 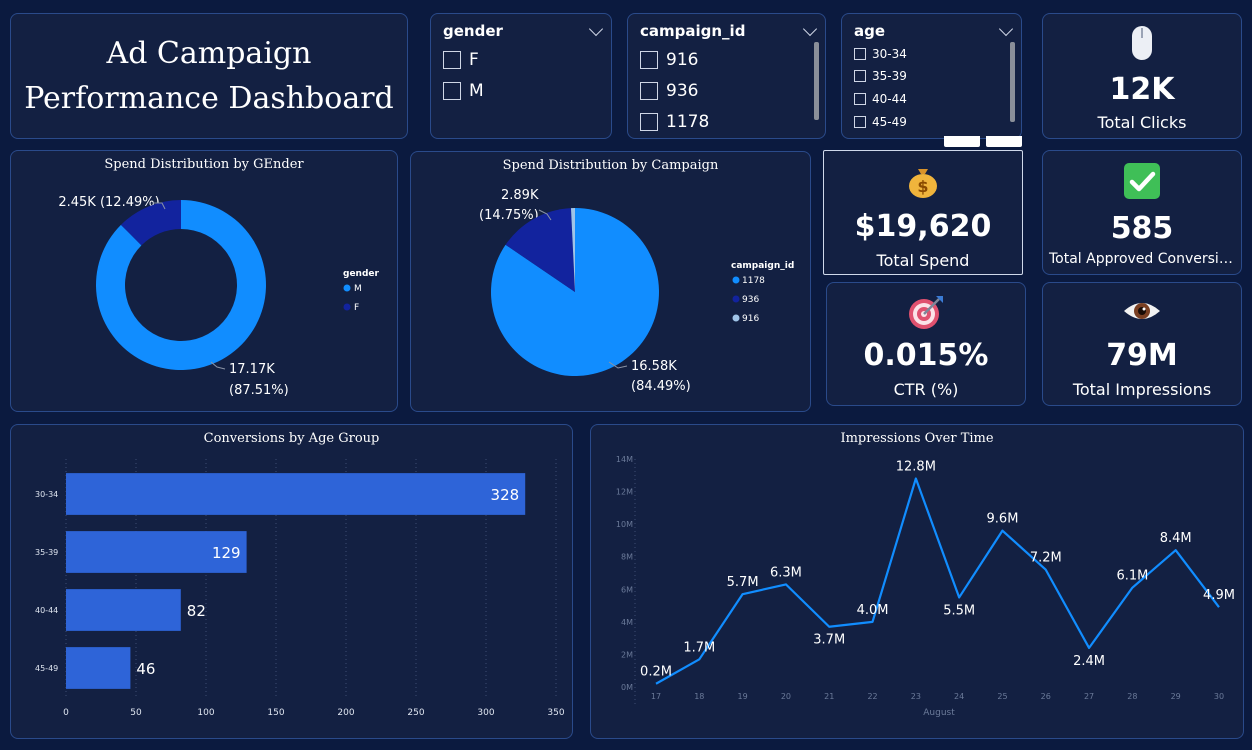 What do you see at coordinates (485, 713) in the screenshot?
I see `x-tick-label: 300` at bounding box center [485, 713].